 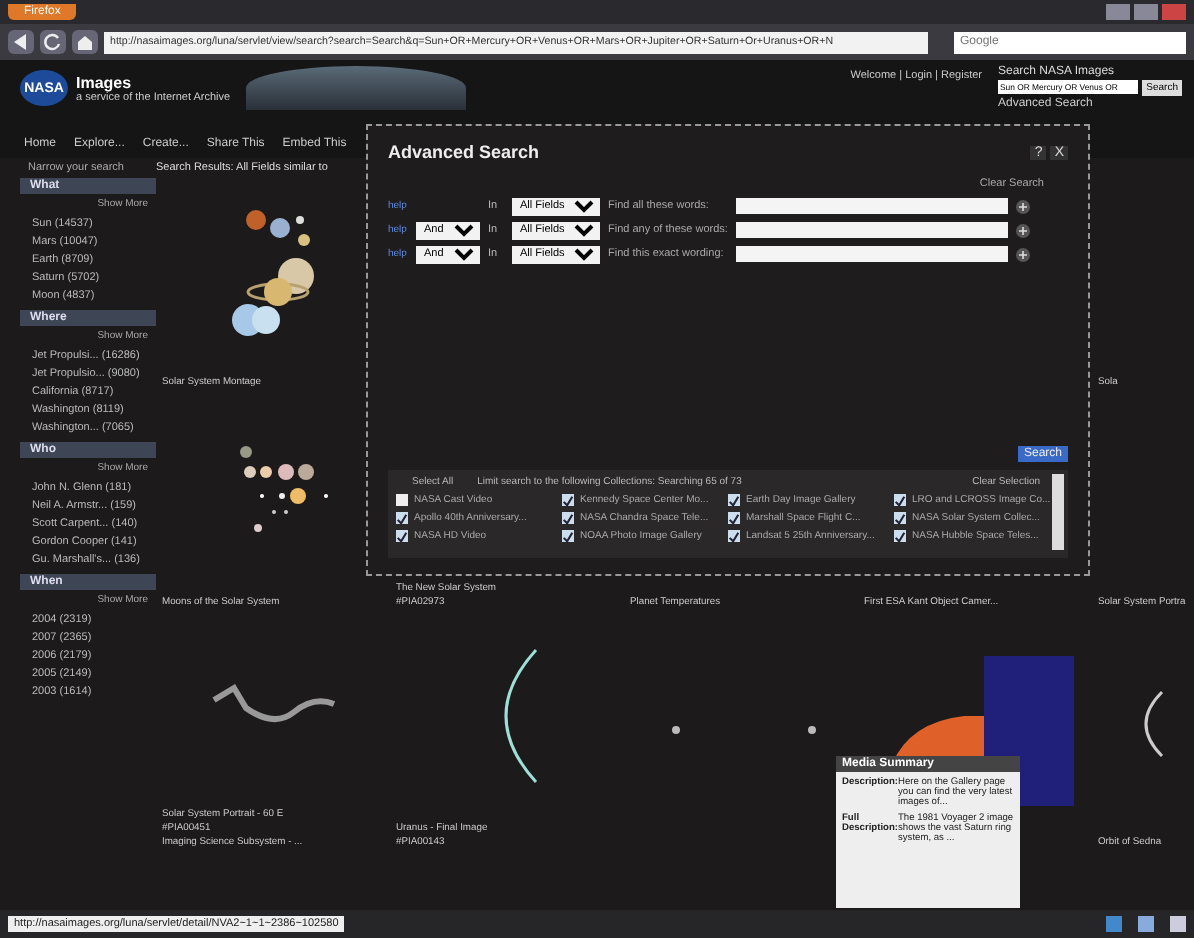 I want to click on back-icon, so click(x=21, y=42).